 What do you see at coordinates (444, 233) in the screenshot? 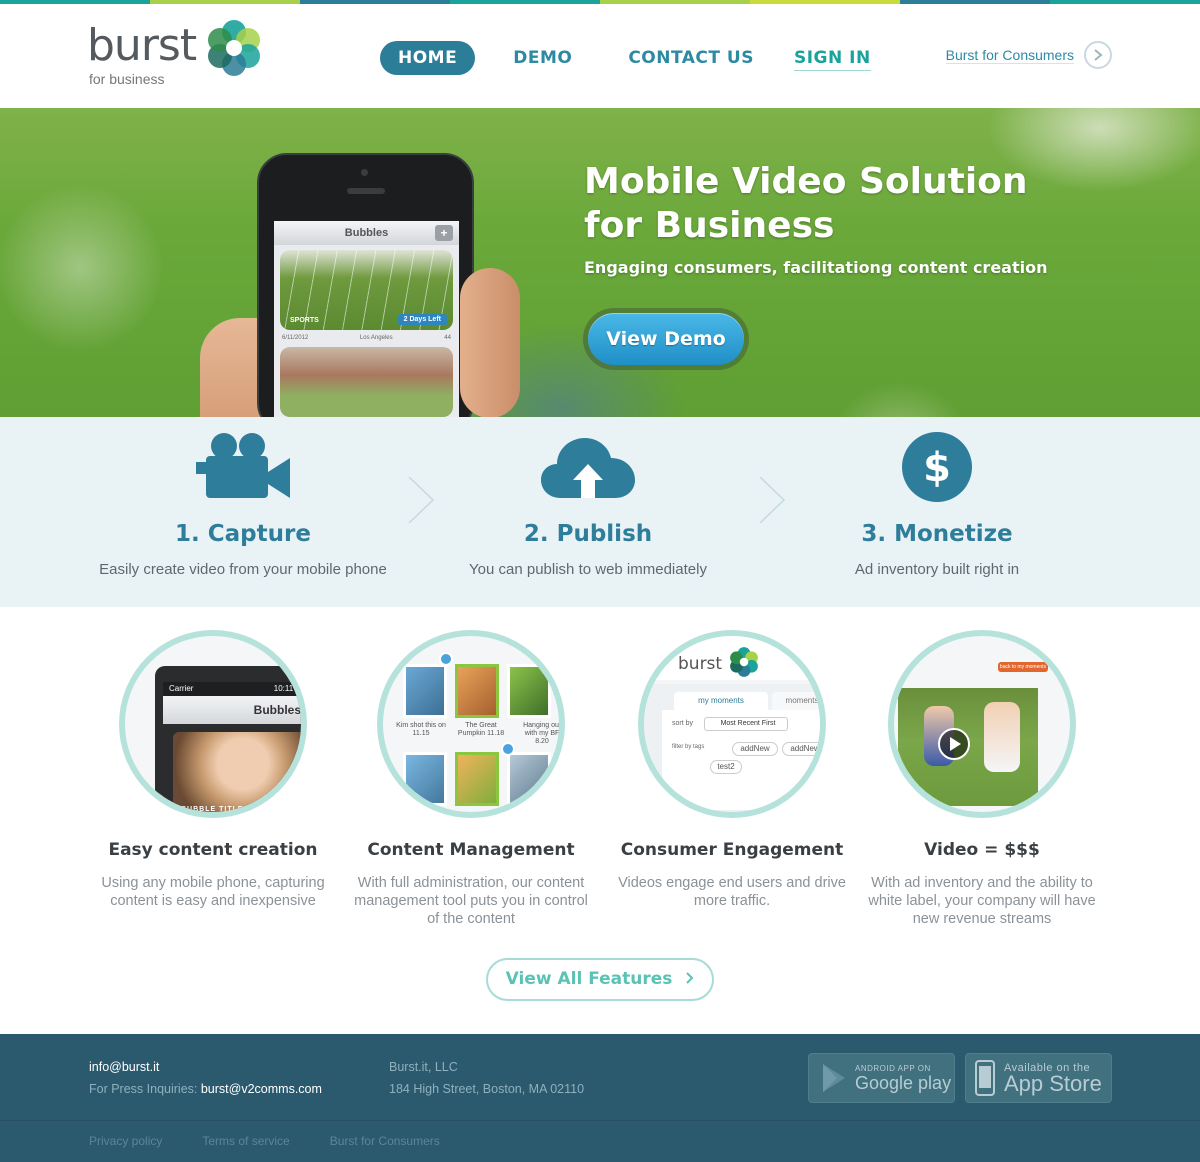
I see `plus-icon: +` at bounding box center [444, 233].